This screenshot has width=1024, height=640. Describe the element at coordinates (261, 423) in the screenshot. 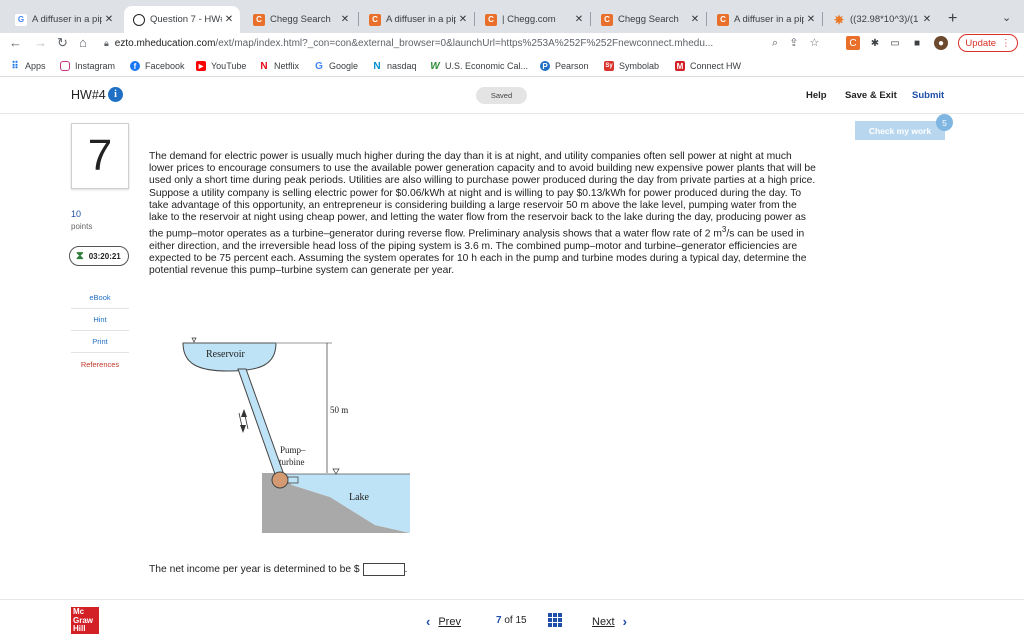

I see `penstock-pipe` at that location.